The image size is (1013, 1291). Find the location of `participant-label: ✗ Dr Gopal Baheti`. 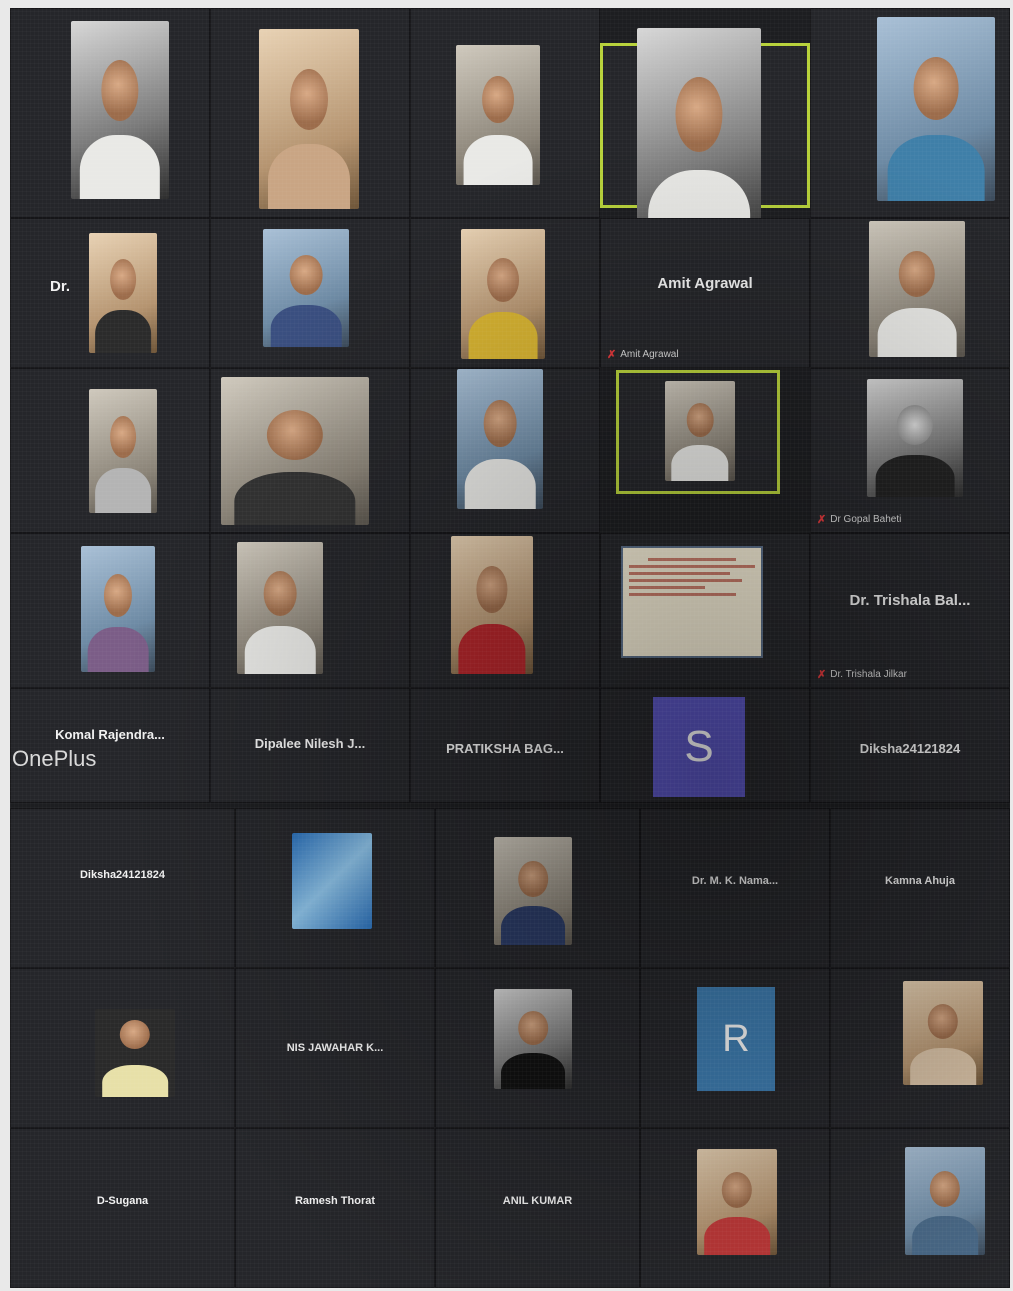

participant-label: ✗ Dr Gopal Baheti is located at coordinates (859, 520).